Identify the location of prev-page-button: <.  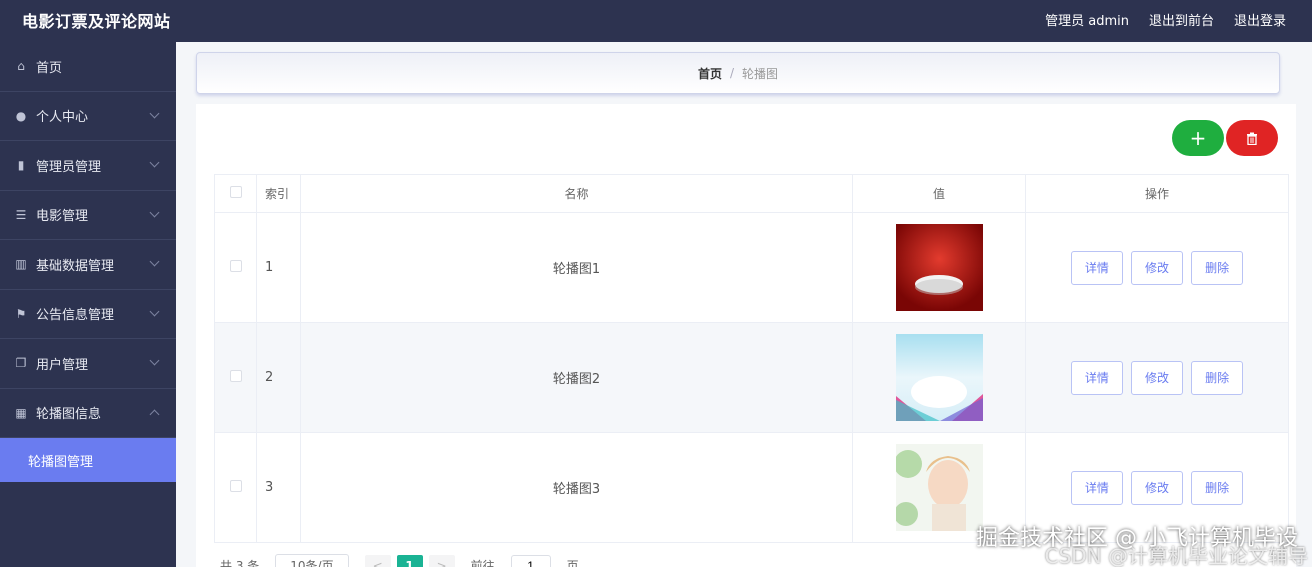
(377, 560).